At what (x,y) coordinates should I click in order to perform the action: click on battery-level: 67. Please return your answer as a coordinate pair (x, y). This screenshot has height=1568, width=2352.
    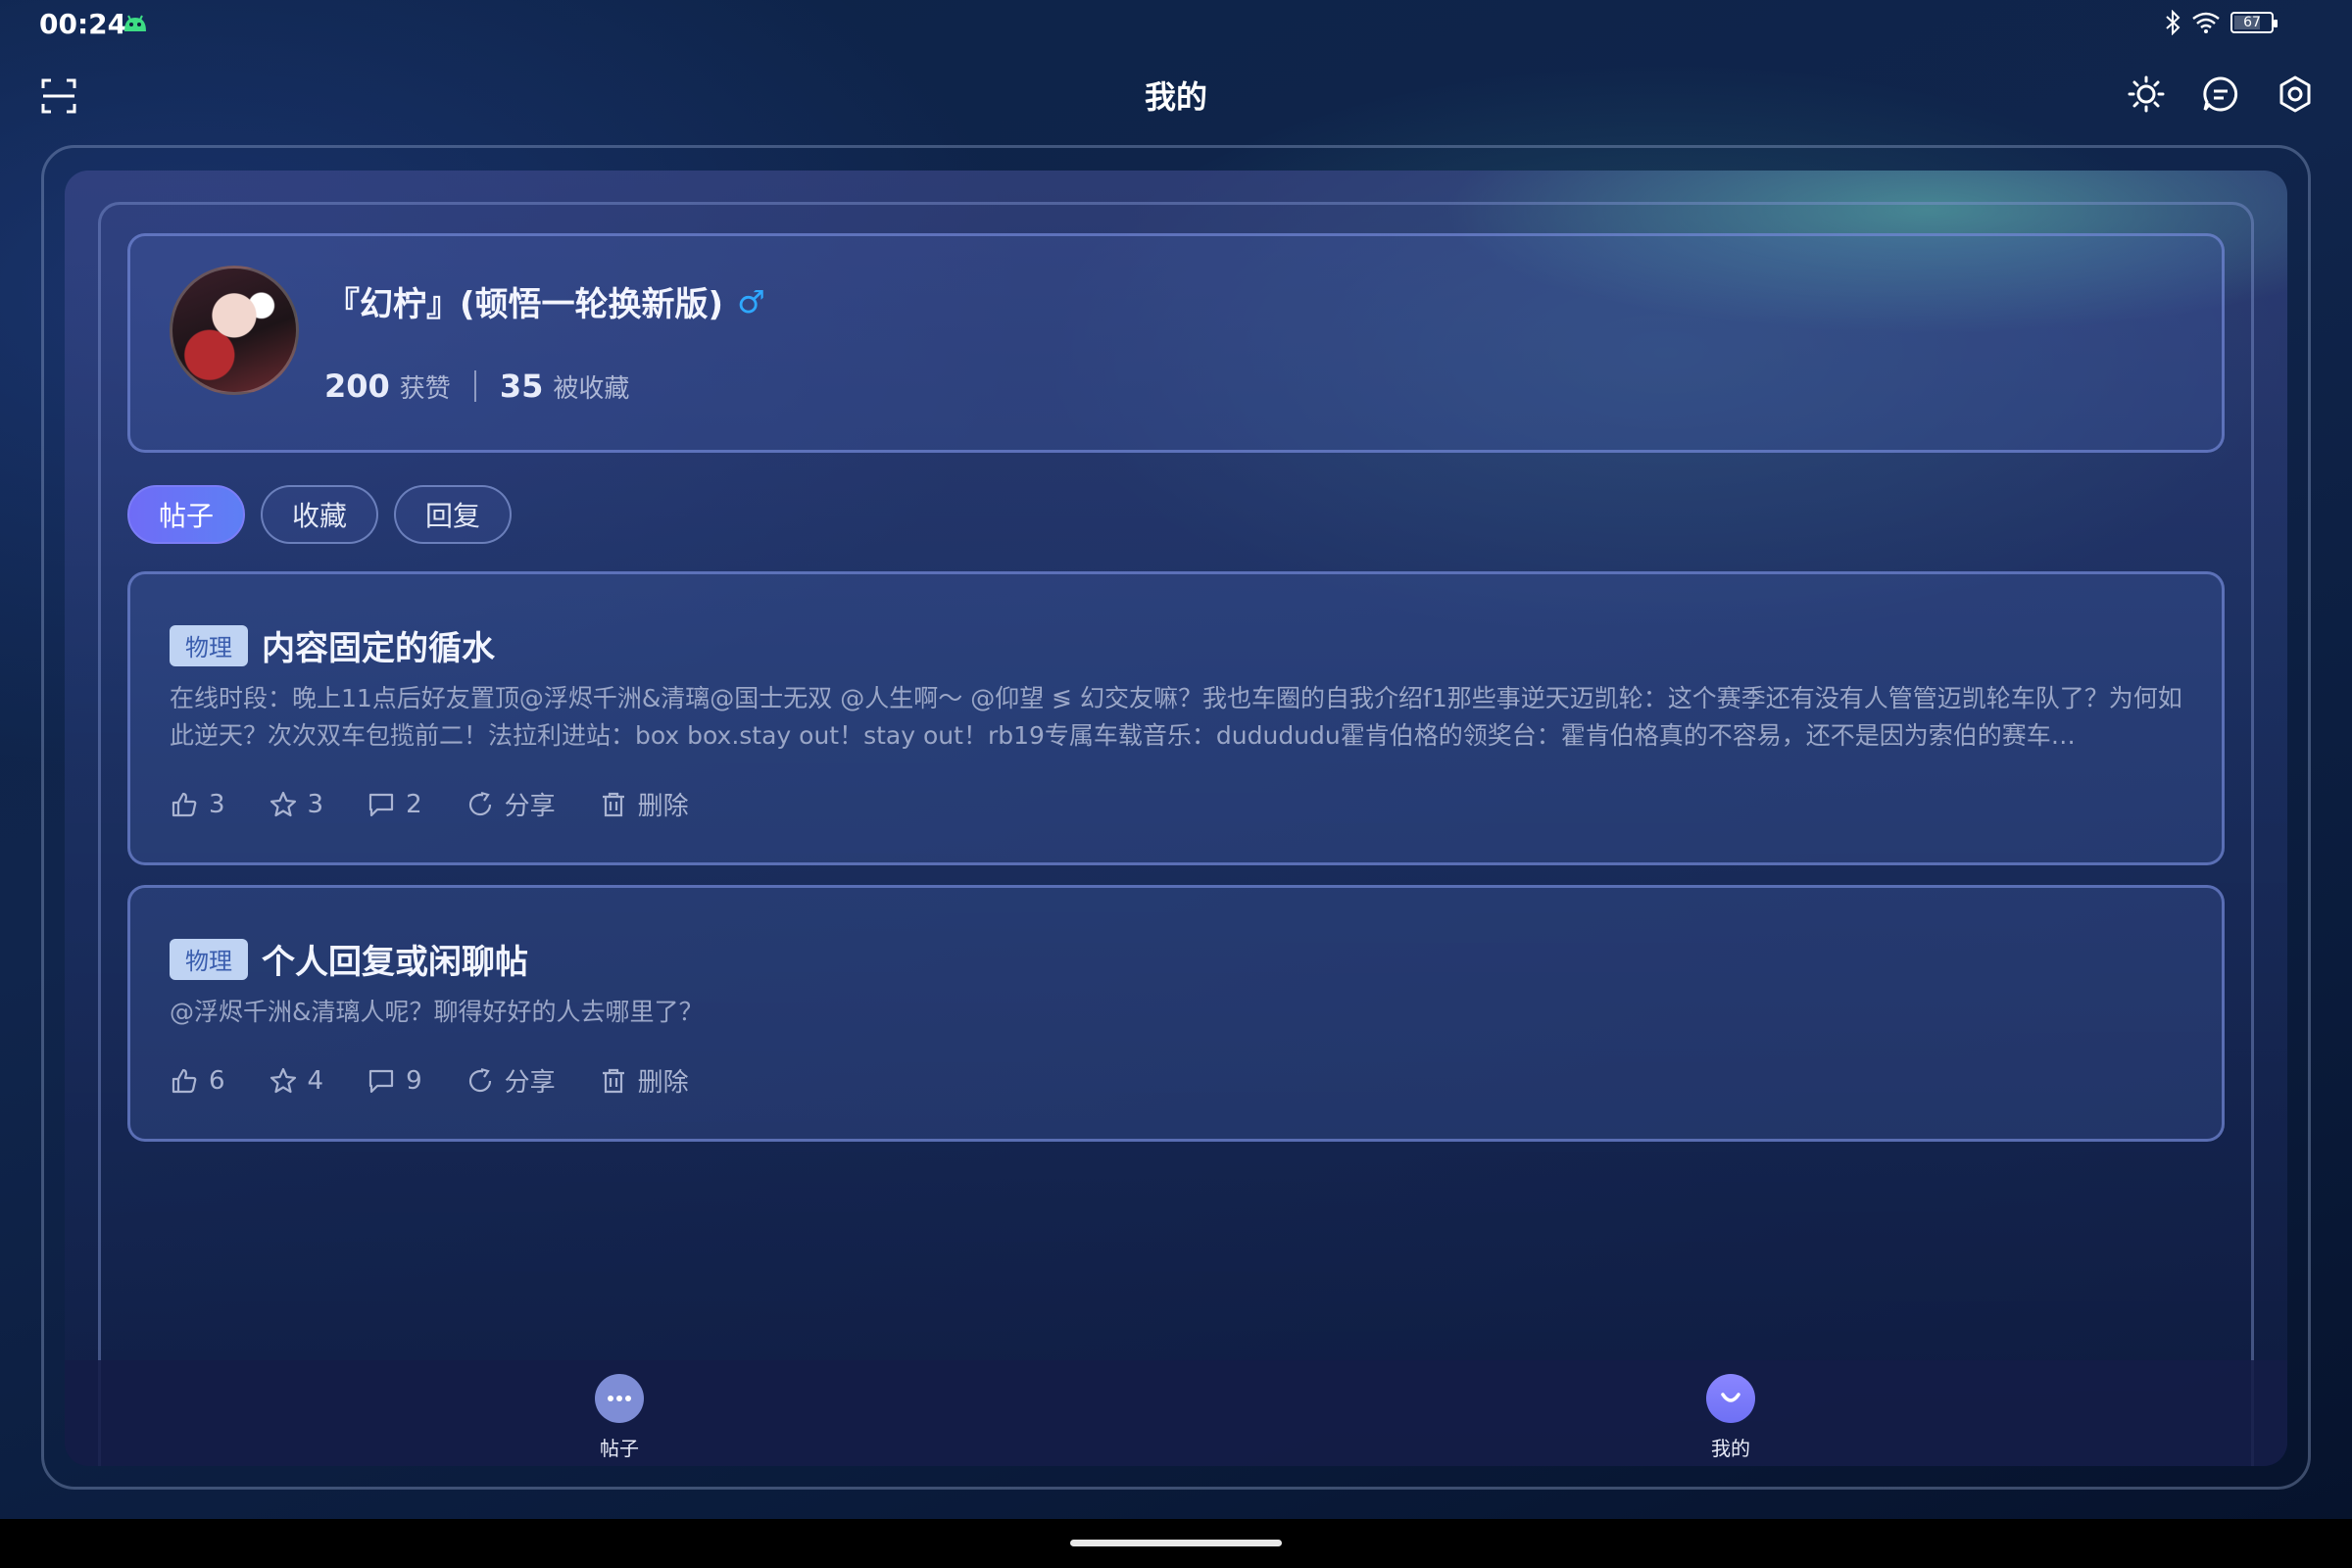
    Looking at the image, I should click on (2252, 22).